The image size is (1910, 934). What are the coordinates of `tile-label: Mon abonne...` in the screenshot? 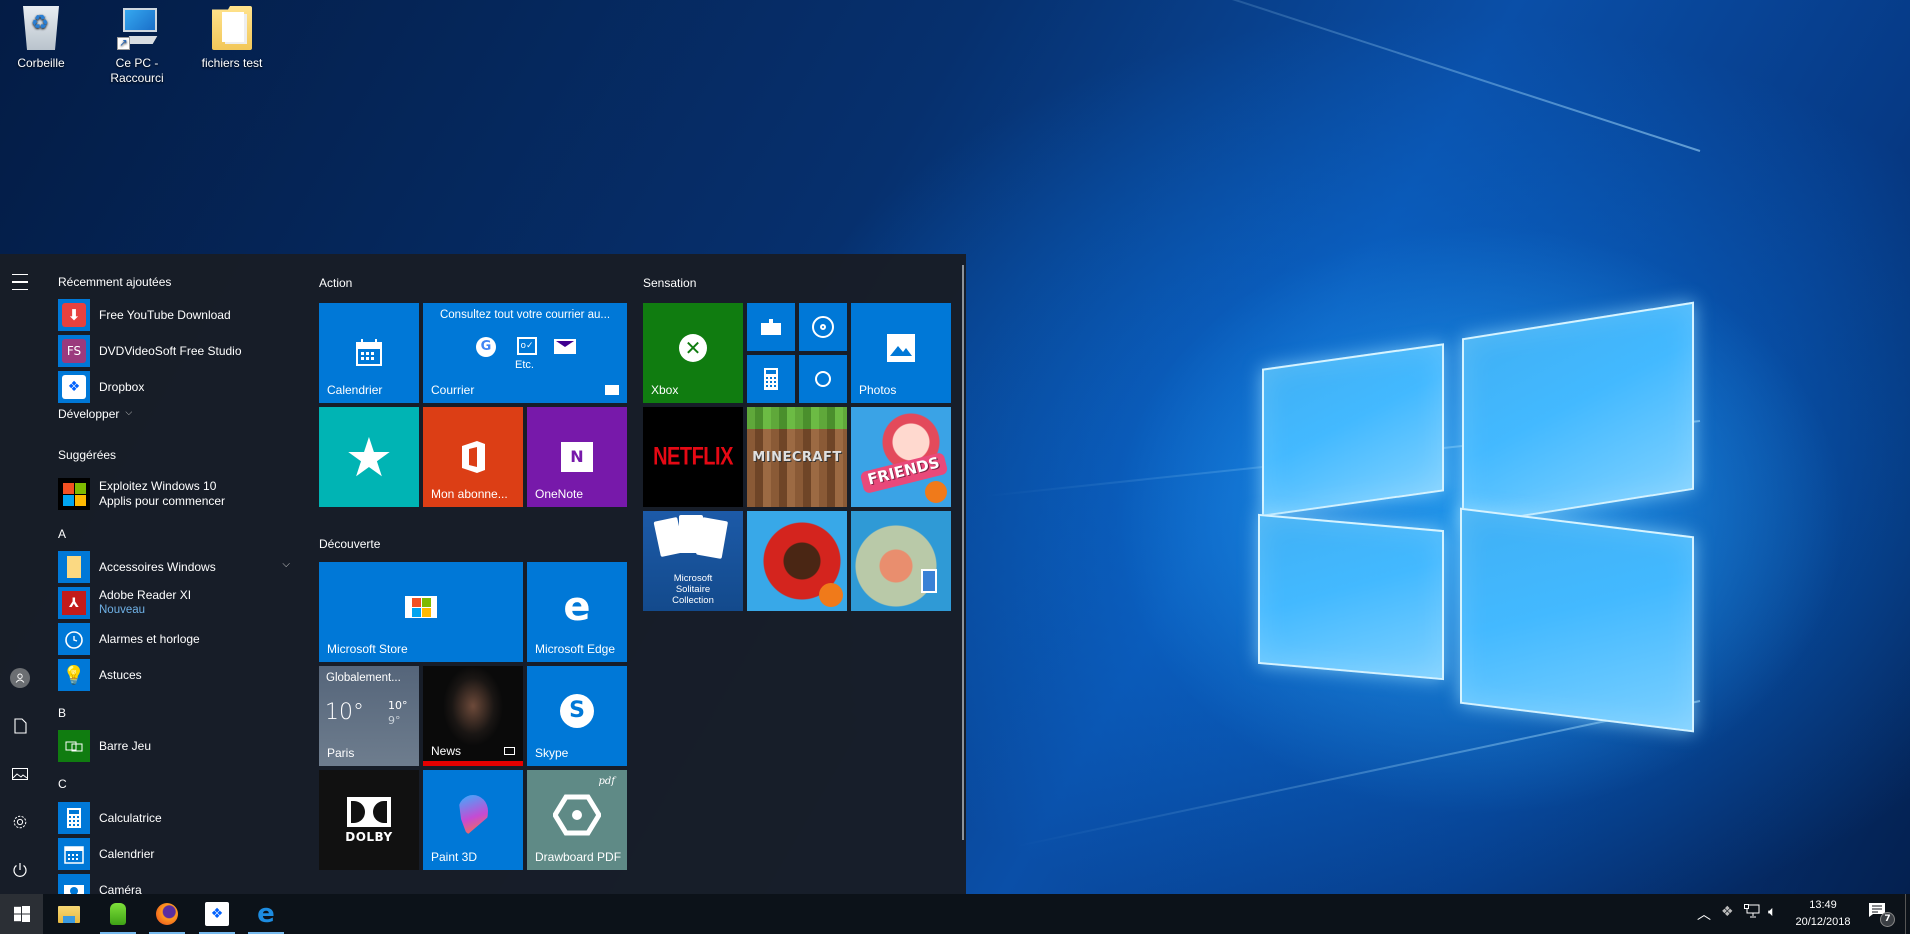 It's located at (469, 494).